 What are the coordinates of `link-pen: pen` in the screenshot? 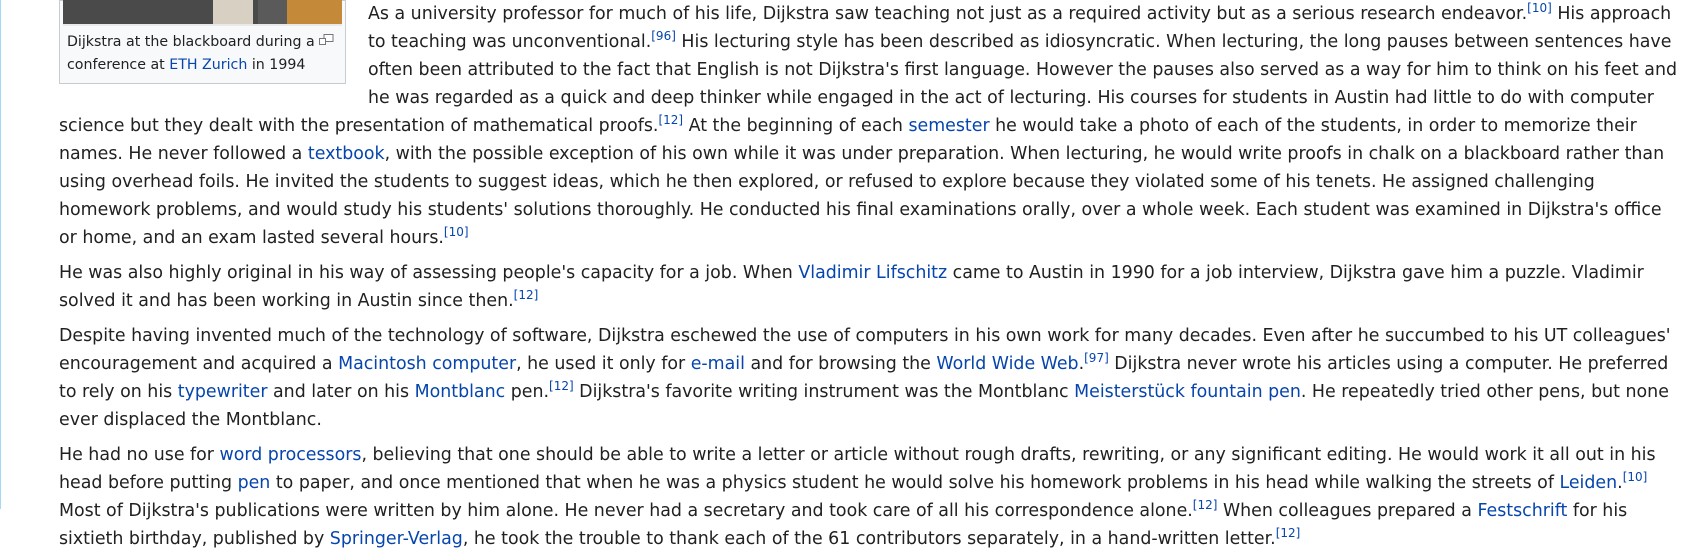 It's located at (254, 483).